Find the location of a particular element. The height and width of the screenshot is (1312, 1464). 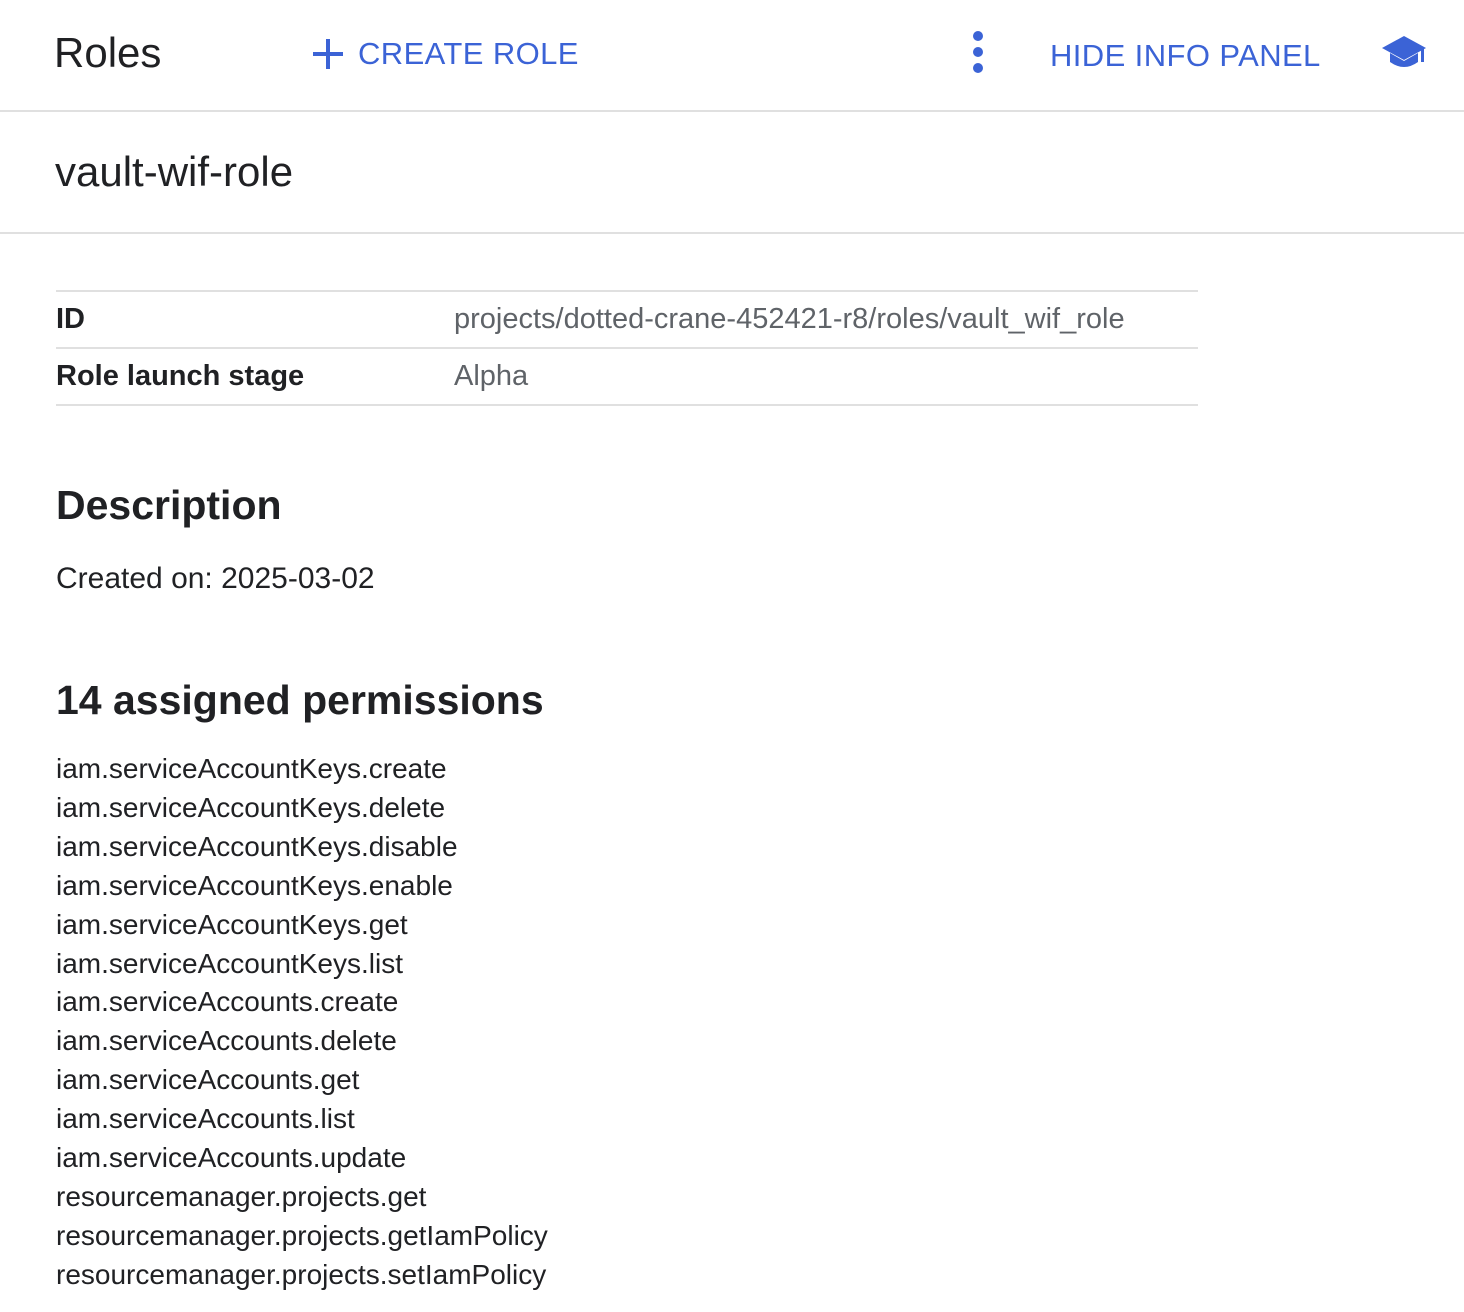

page-title: Roles is located at coordinates (108, 52).